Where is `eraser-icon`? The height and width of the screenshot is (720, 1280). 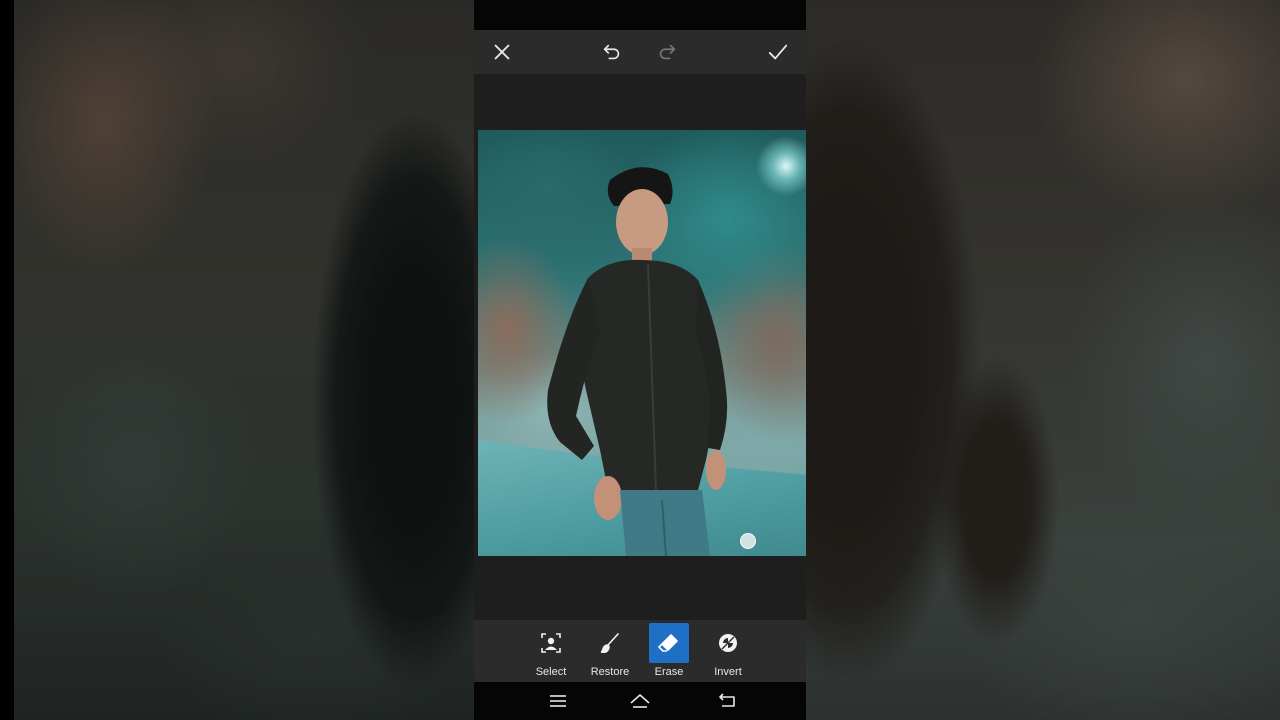 eraser-icon is located at coordinates (668, 643).